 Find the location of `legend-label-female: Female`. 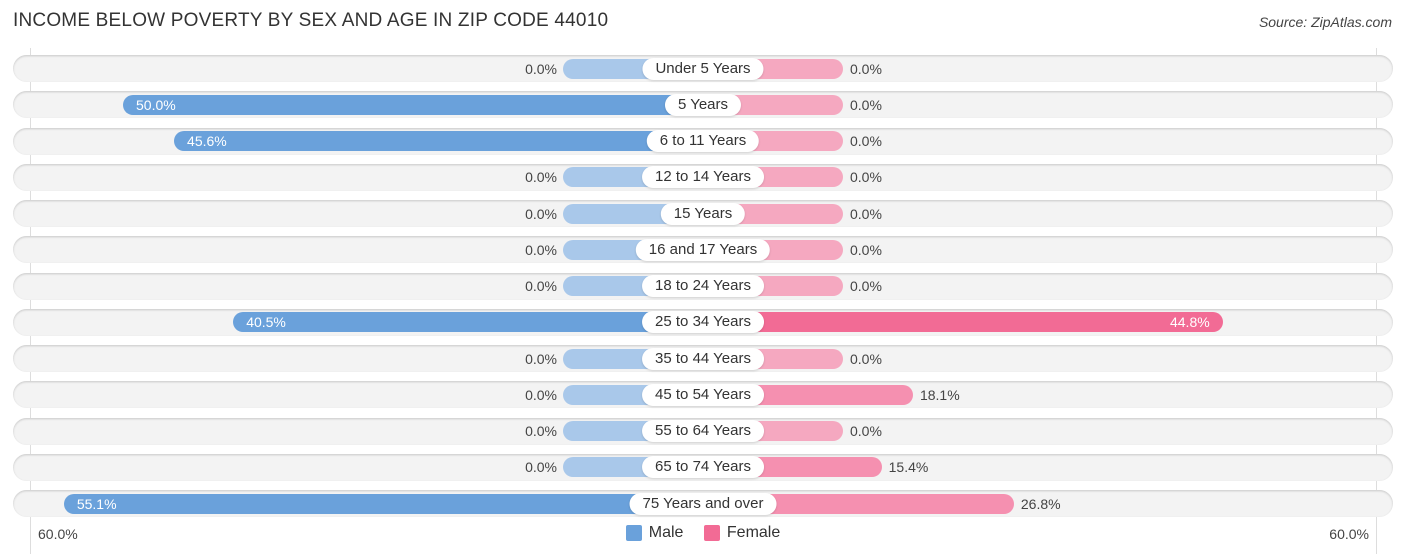

legend-label-female: Female is located at coordinates (753, 532).